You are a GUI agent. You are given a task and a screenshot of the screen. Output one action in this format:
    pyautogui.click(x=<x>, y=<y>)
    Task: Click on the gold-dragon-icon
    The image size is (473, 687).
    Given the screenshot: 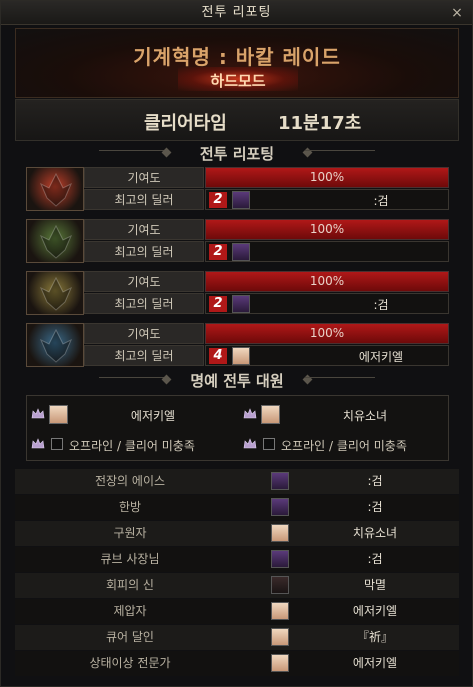 What is the action you would take?
    pyautogui.click(x=56, y=293)
    